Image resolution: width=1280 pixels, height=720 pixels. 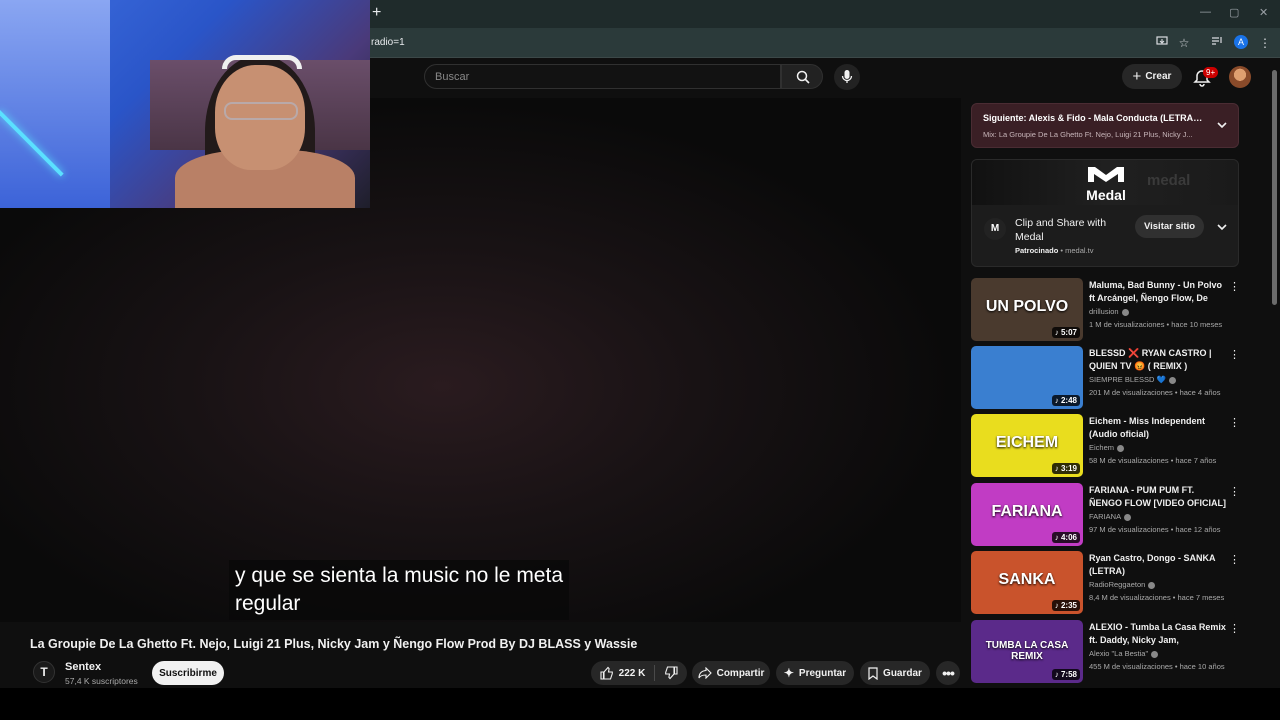 I want to click on channel-avatar: T, so click(x=44, y=672).